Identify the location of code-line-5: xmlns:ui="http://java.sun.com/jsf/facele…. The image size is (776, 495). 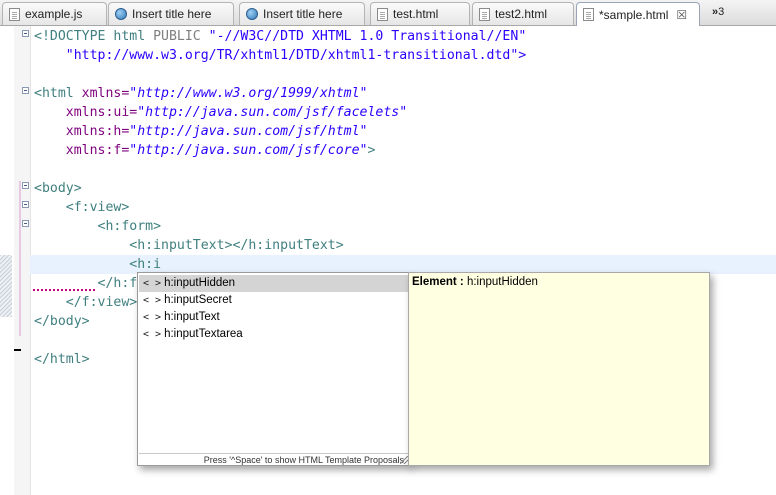
(221, 112).